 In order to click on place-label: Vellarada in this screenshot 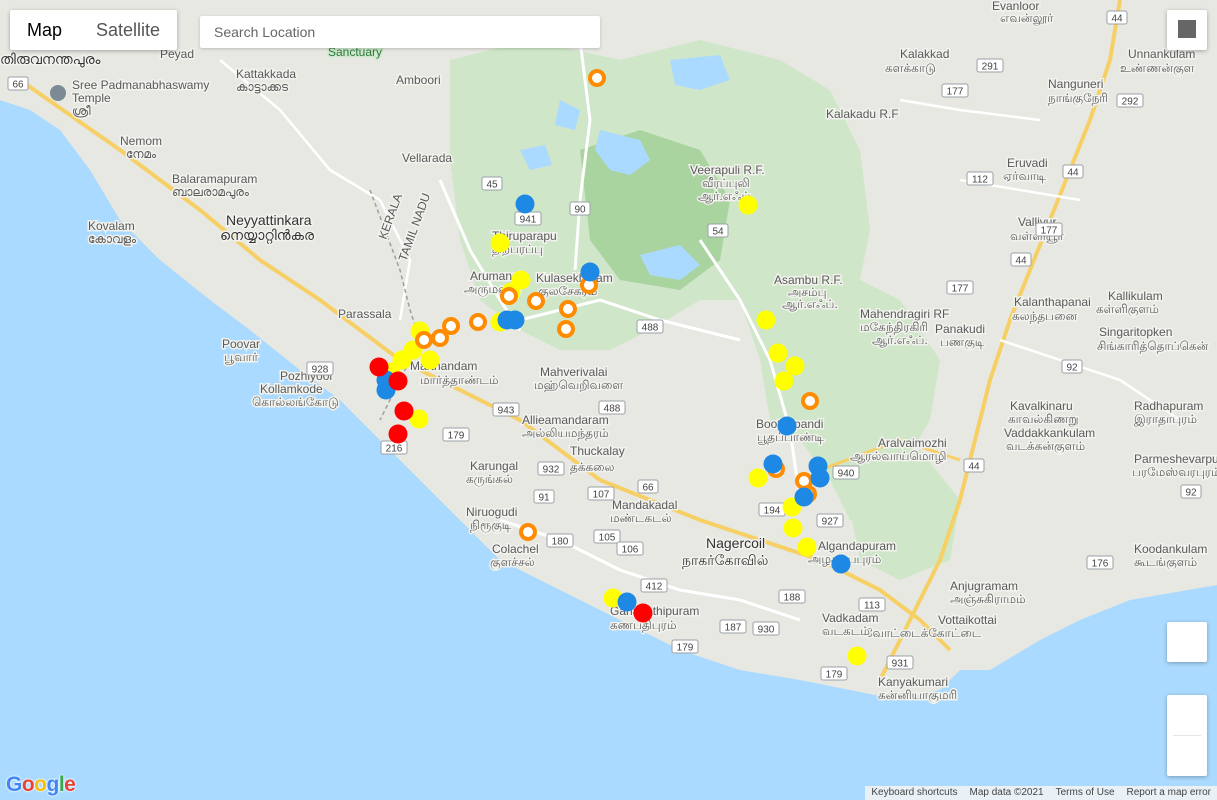, I will do `click(427, 158)`.